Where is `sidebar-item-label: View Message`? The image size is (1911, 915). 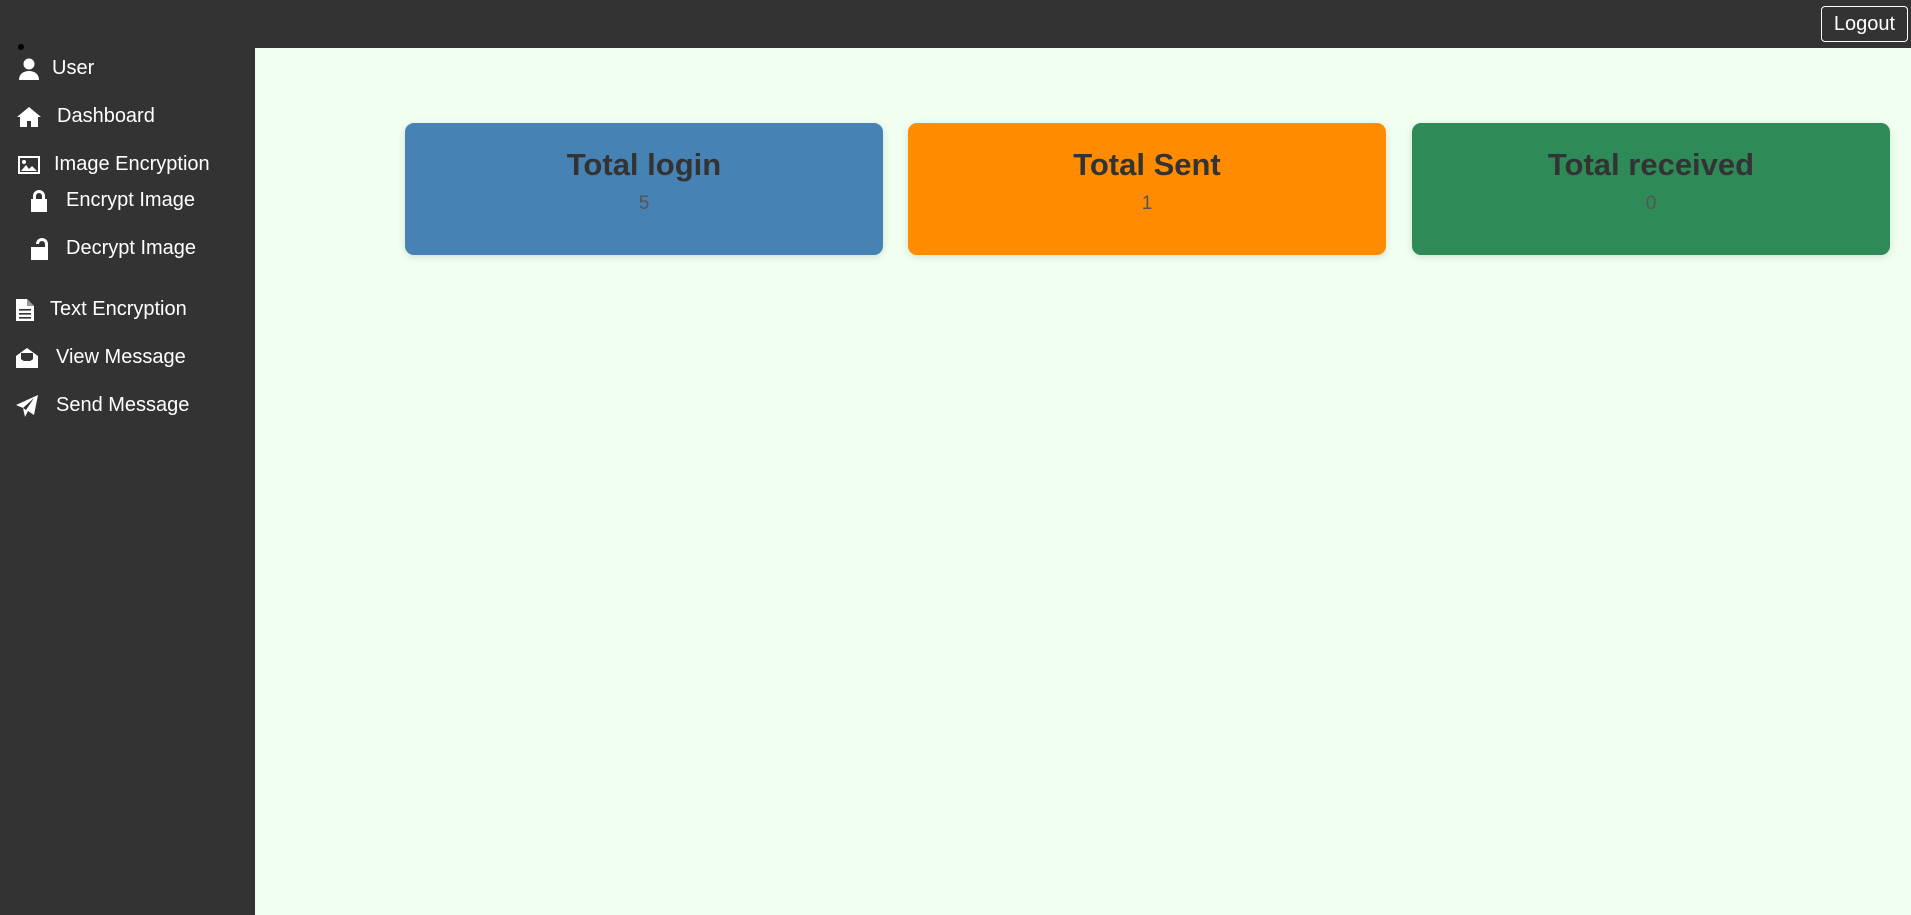 sidebar-item-label: View Message is located at coordinates (121, 357).